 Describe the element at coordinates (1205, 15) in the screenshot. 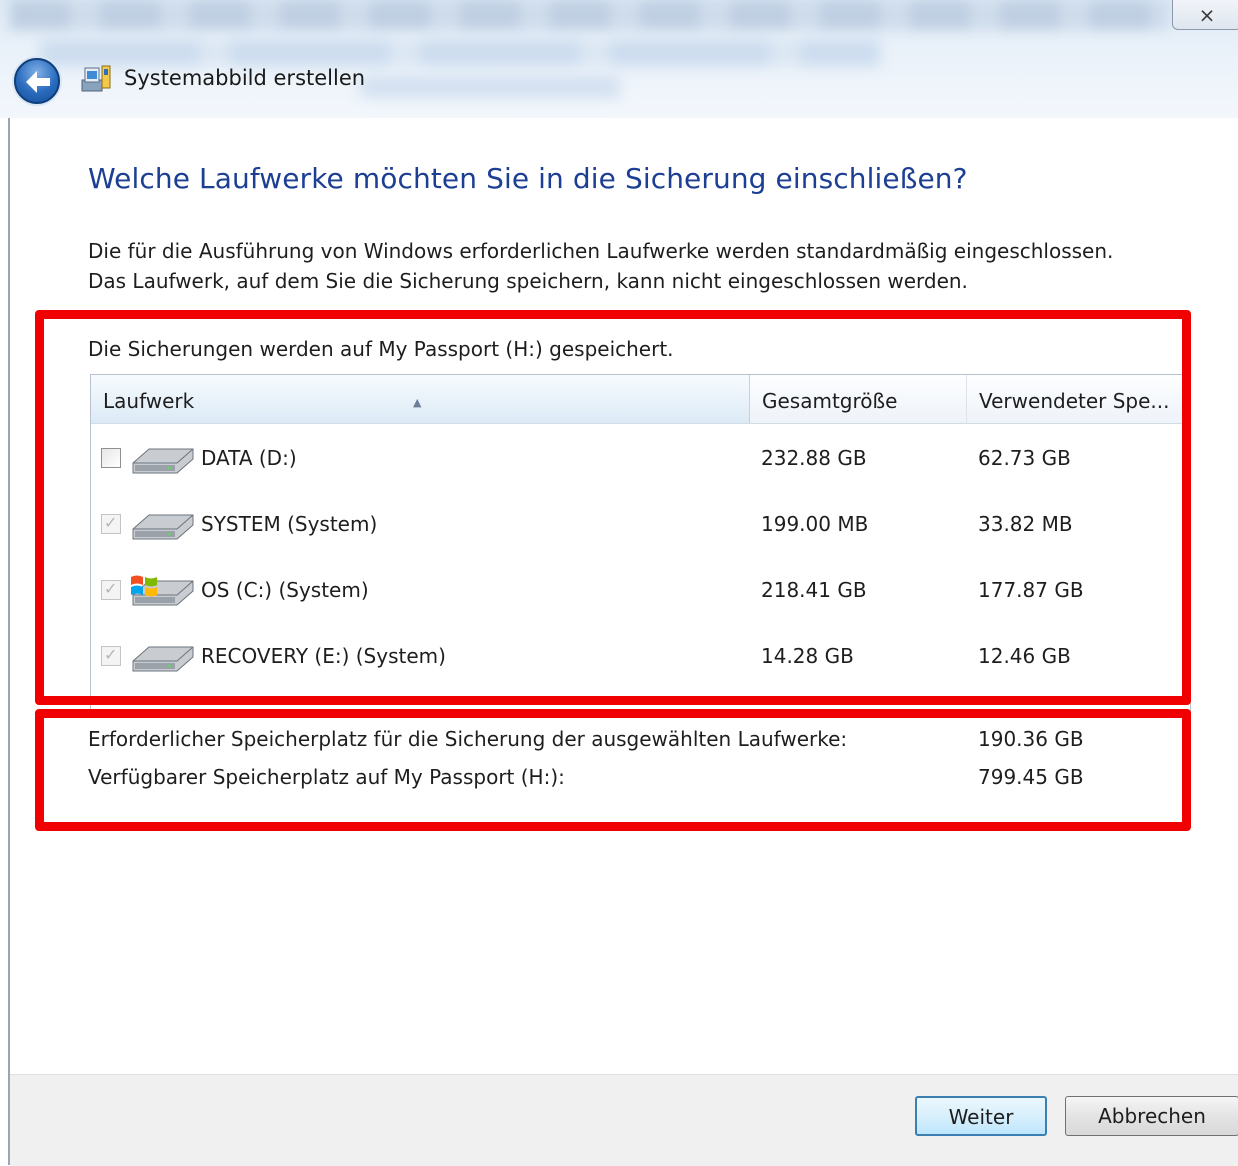

I see `close-button: ⨯` at that location.